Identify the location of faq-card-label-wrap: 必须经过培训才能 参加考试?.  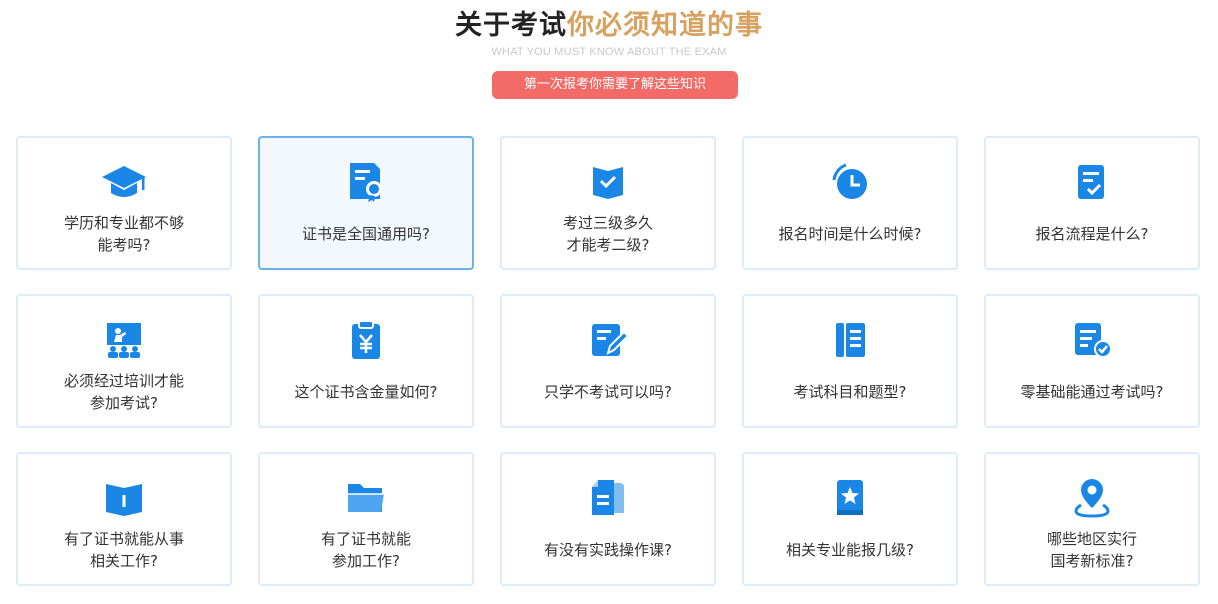
(124, 392).